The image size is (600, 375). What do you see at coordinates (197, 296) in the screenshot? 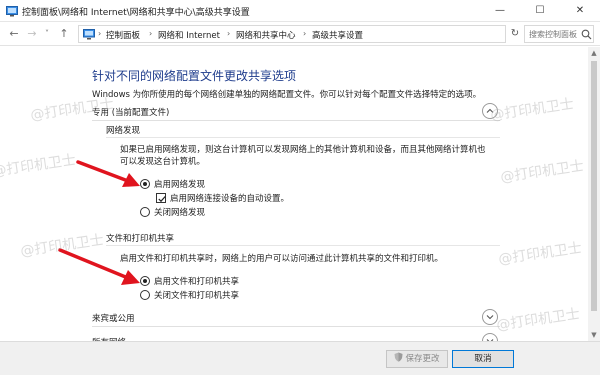
I see `radio-label: 关闭文件和打印机共享` at bounding box center [197, 296].